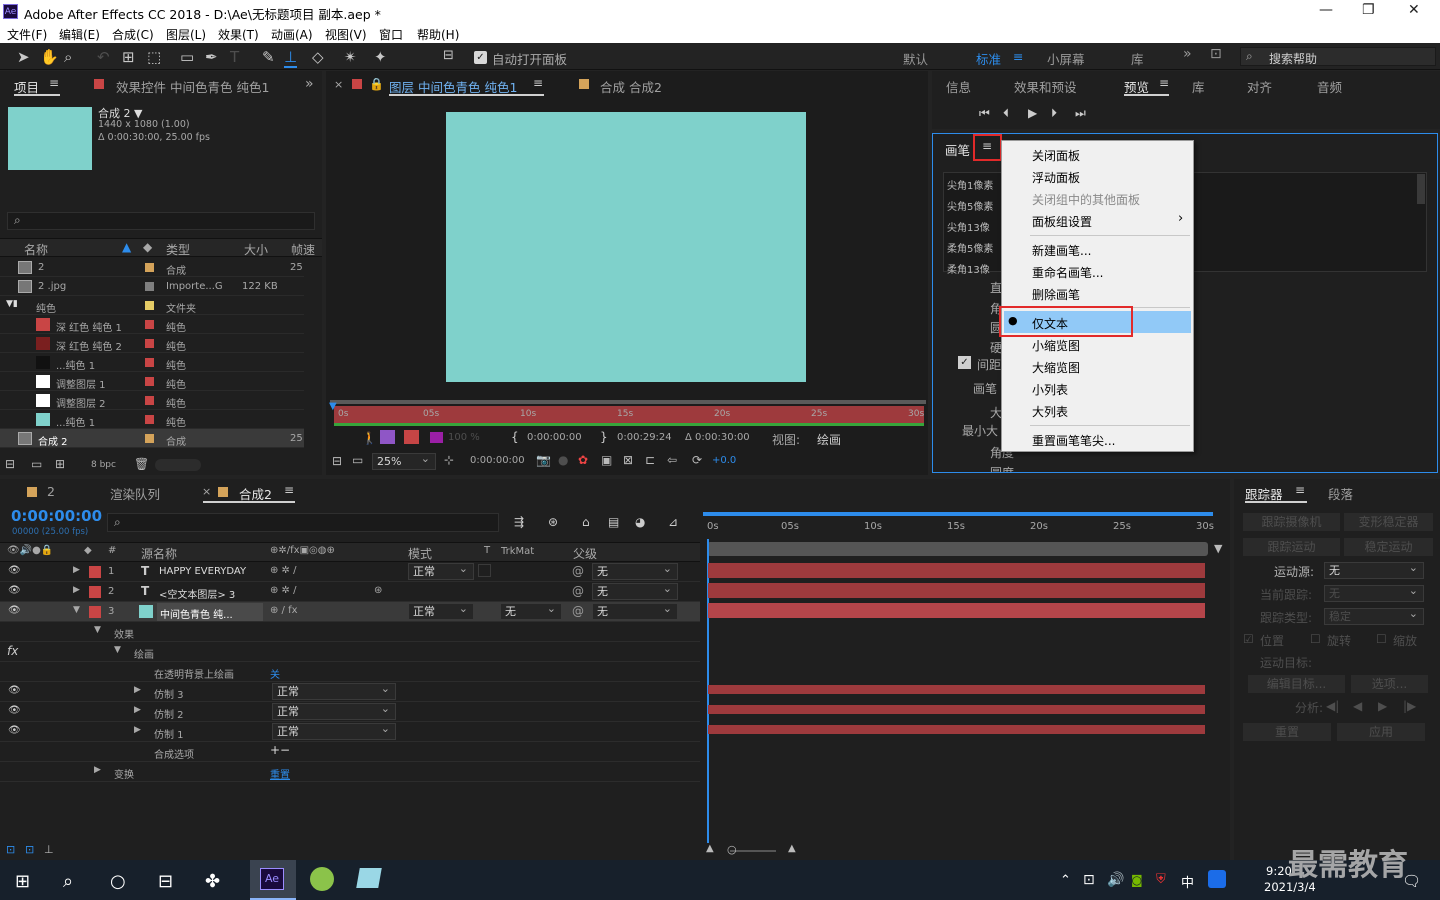 This screenshot has height=900, width=1440. Describe the element at coordinates (640, 522) in the screenshot. I see `motion-blur-icon: ◕` at that location.